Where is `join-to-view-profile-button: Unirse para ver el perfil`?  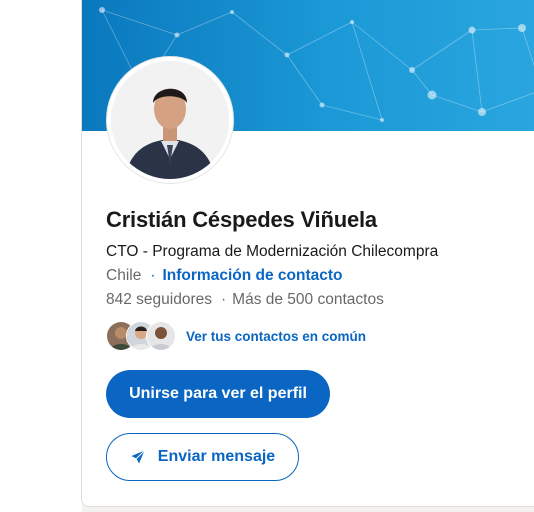
join-to-view-profile-button: Unirse para ver el perfil is located at coordinates (218, 394).